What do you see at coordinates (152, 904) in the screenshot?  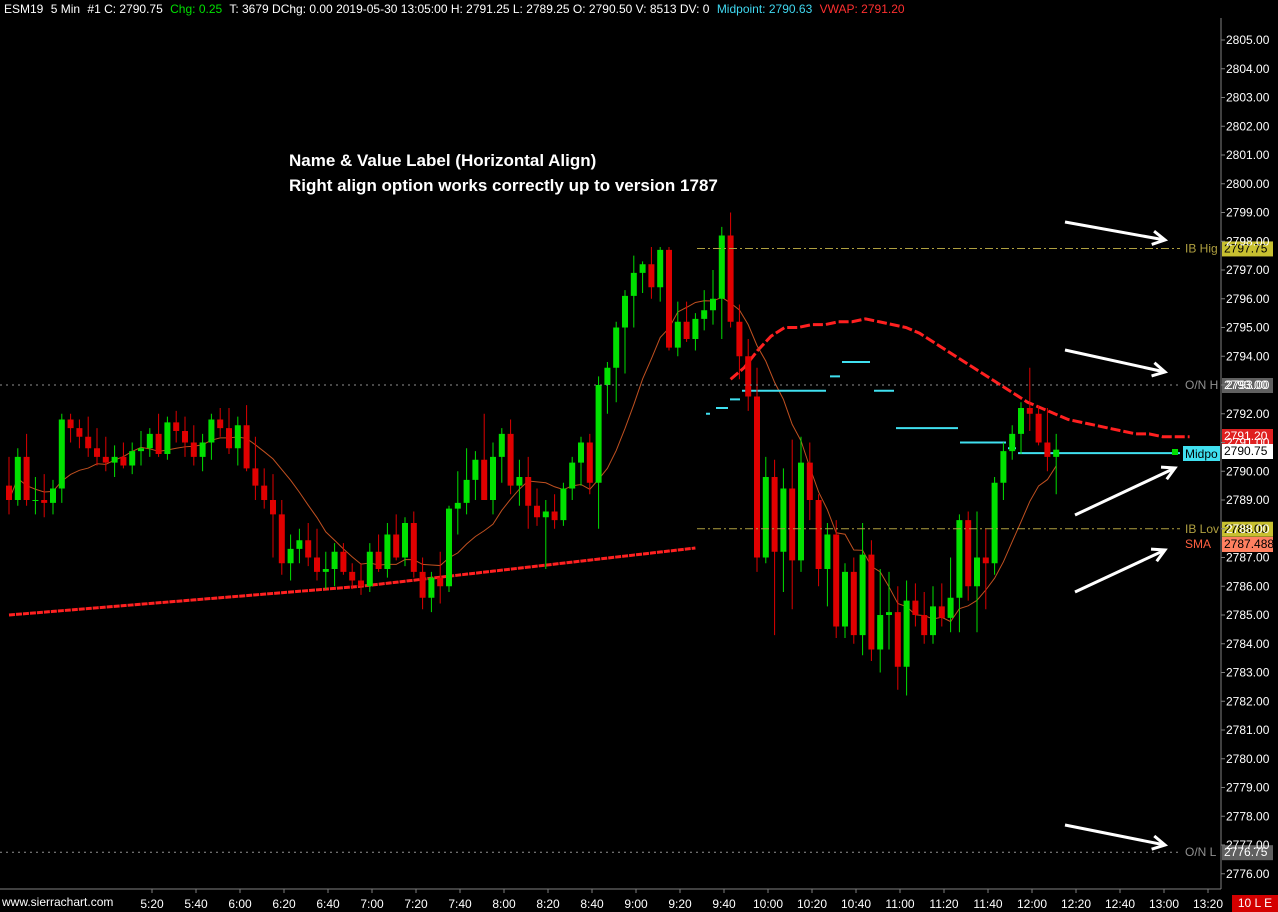 I see `x-tick-label: 5:20` at bounding box center [152, 904].